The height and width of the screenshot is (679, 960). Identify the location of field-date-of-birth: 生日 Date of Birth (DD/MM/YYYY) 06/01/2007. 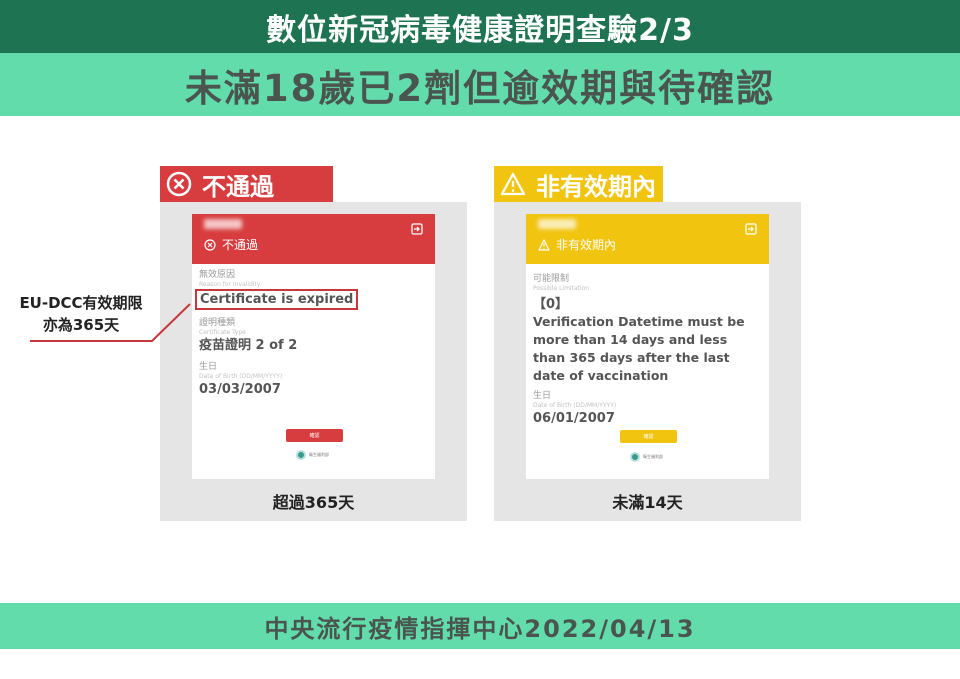
(647, 409).